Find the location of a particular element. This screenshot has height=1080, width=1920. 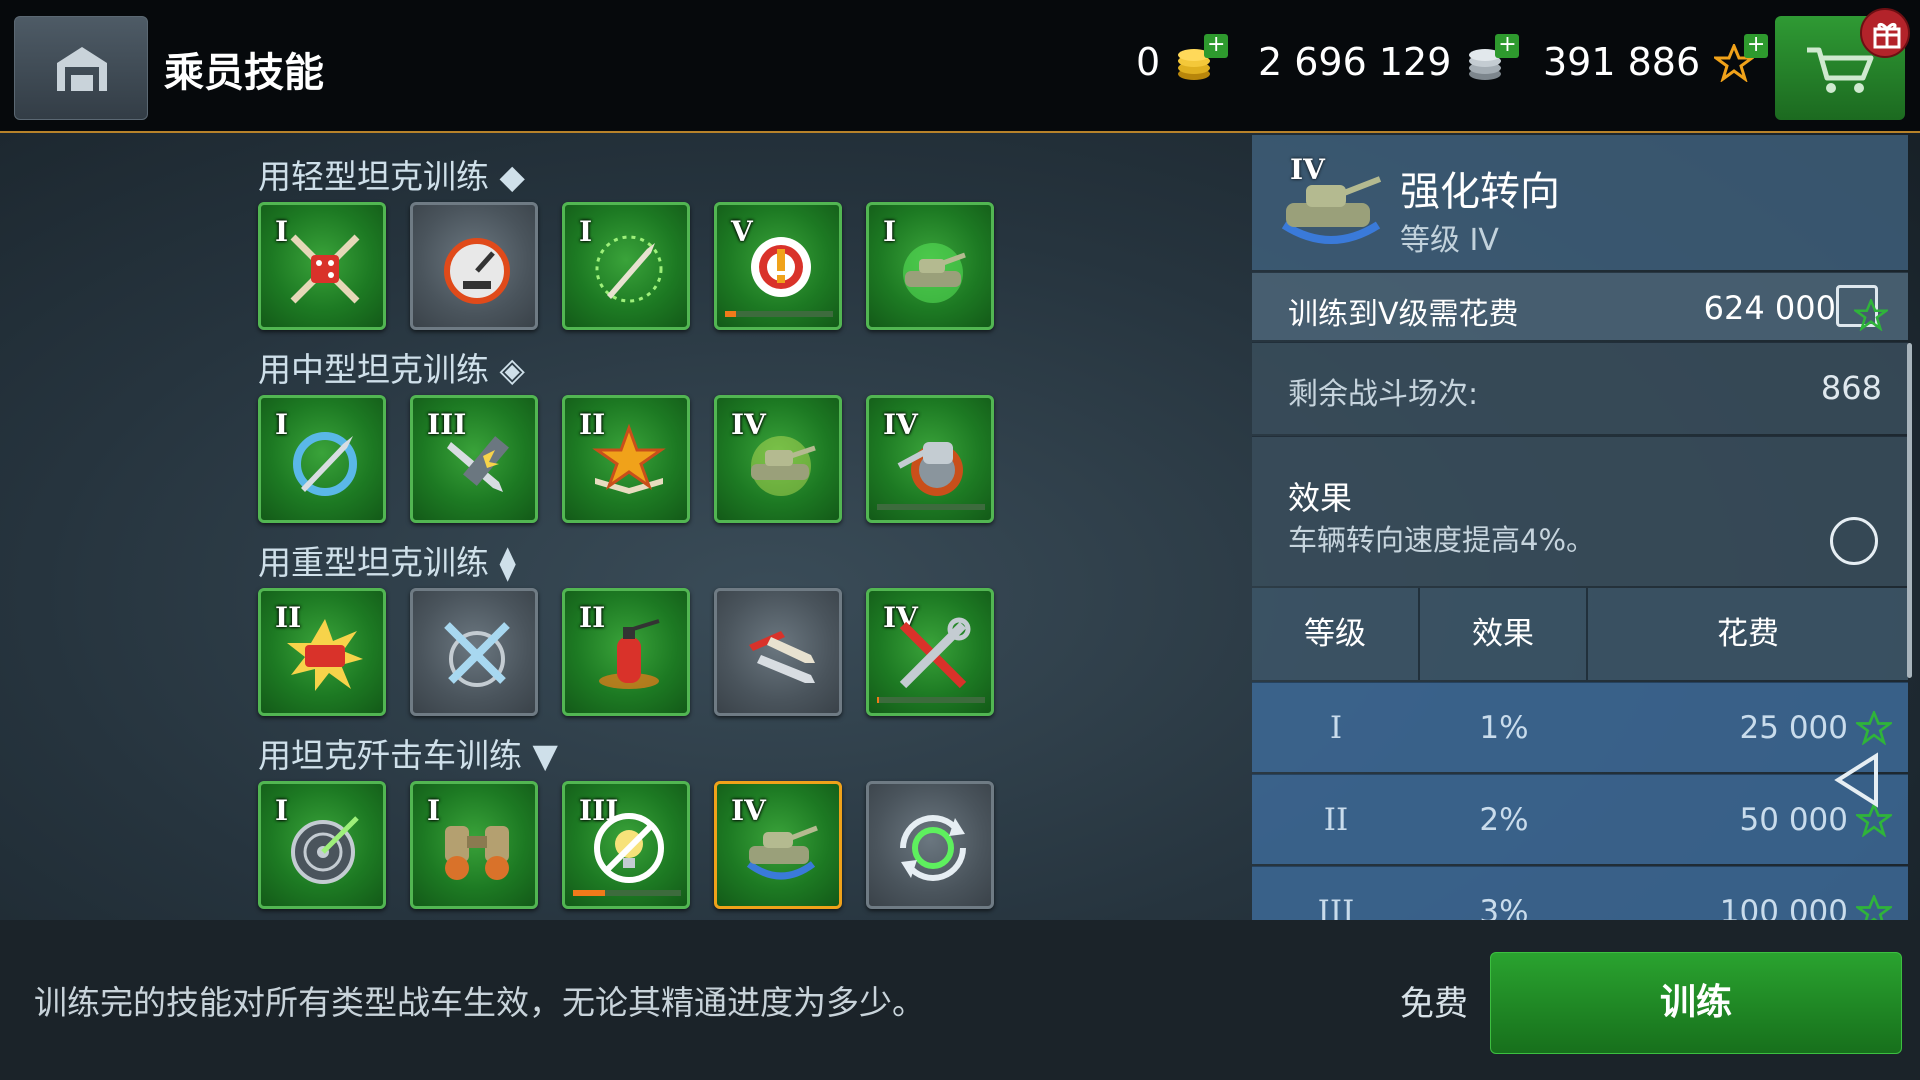

shell-burst-icon is located at coordinates (629, 269).